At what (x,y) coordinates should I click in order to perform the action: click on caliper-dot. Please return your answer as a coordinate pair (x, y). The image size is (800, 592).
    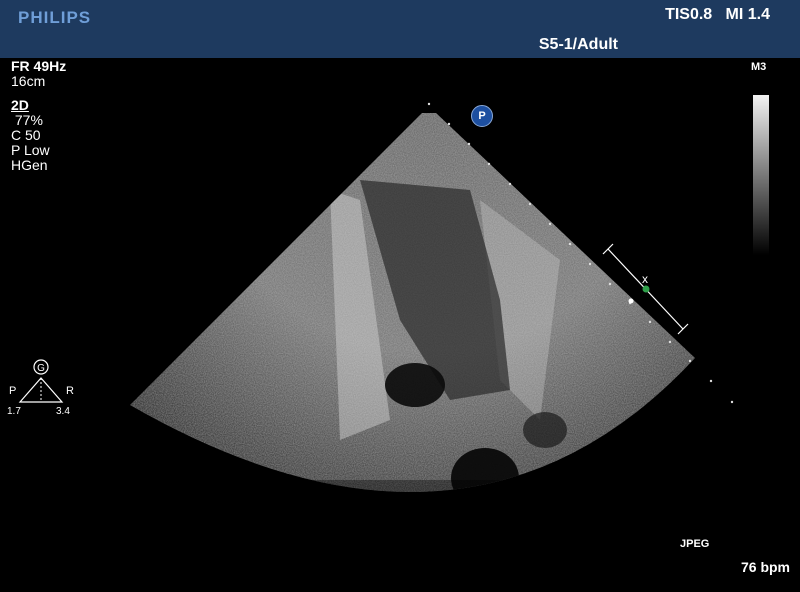
    Looking at the image, I should click on (646, 289).